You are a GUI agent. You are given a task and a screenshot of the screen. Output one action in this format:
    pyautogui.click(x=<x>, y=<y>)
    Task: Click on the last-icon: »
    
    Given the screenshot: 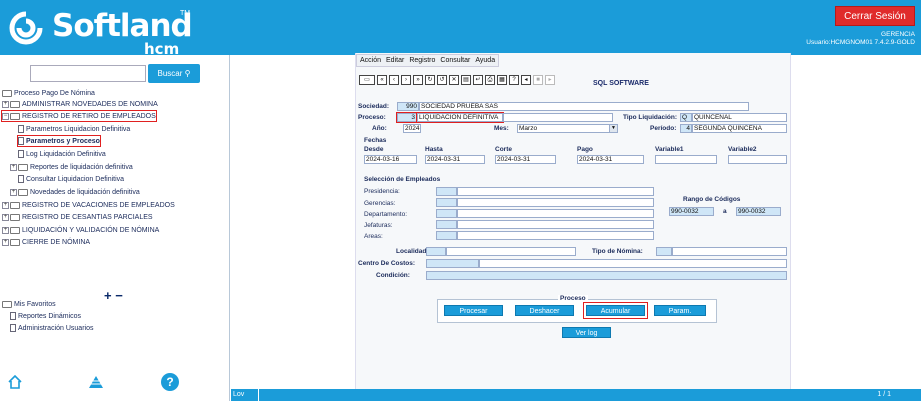 What is the action you would take?
    pyautogui.click(x=418, y=80)
    